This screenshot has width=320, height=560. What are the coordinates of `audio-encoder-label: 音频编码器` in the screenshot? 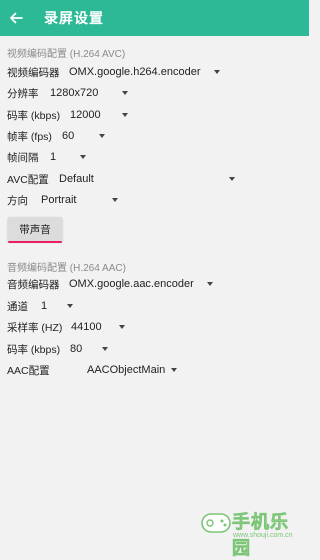 It's located at (33, 284).